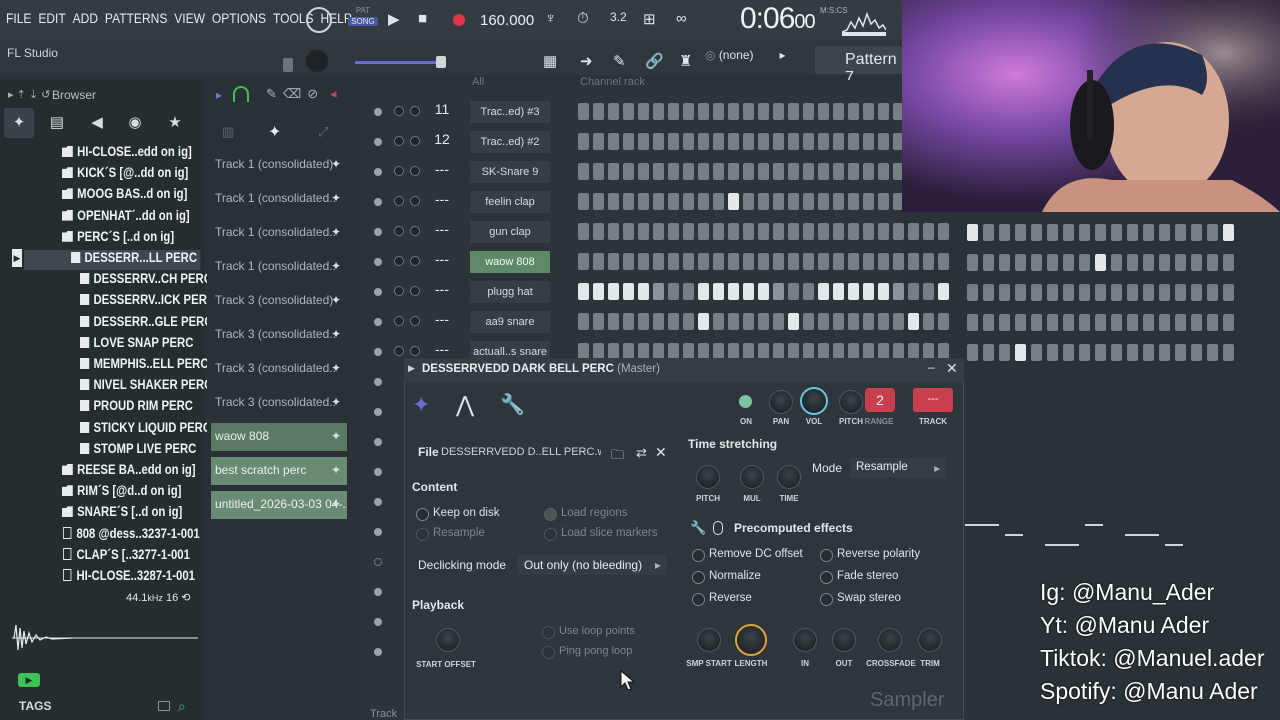 The height and width of the screenshot is (720, 1280). Describe the element at coordinates (859, 66) in the screenshot. I see `pattern-name: Pattern 7` at that location.